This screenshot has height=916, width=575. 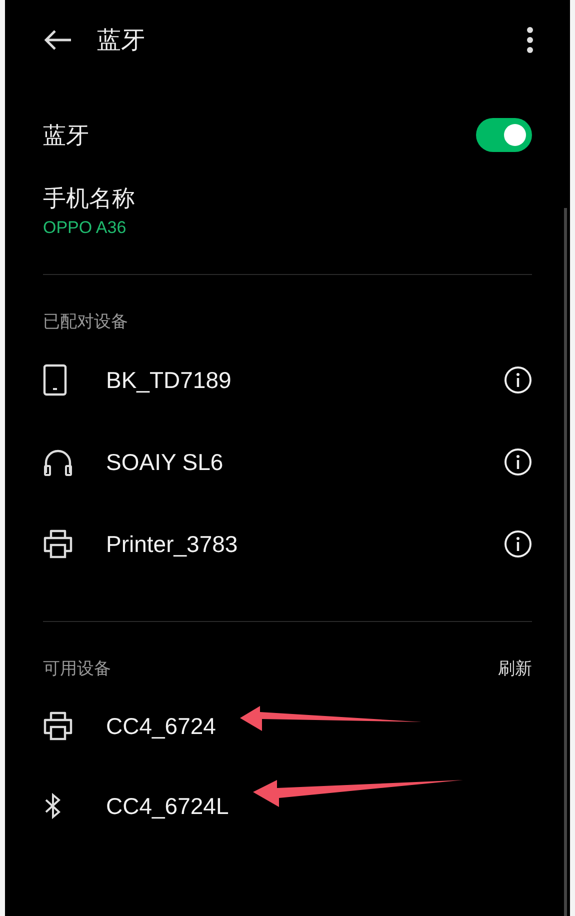 I want to click on device-name: Printer_3783, so click(x=172, y=544).